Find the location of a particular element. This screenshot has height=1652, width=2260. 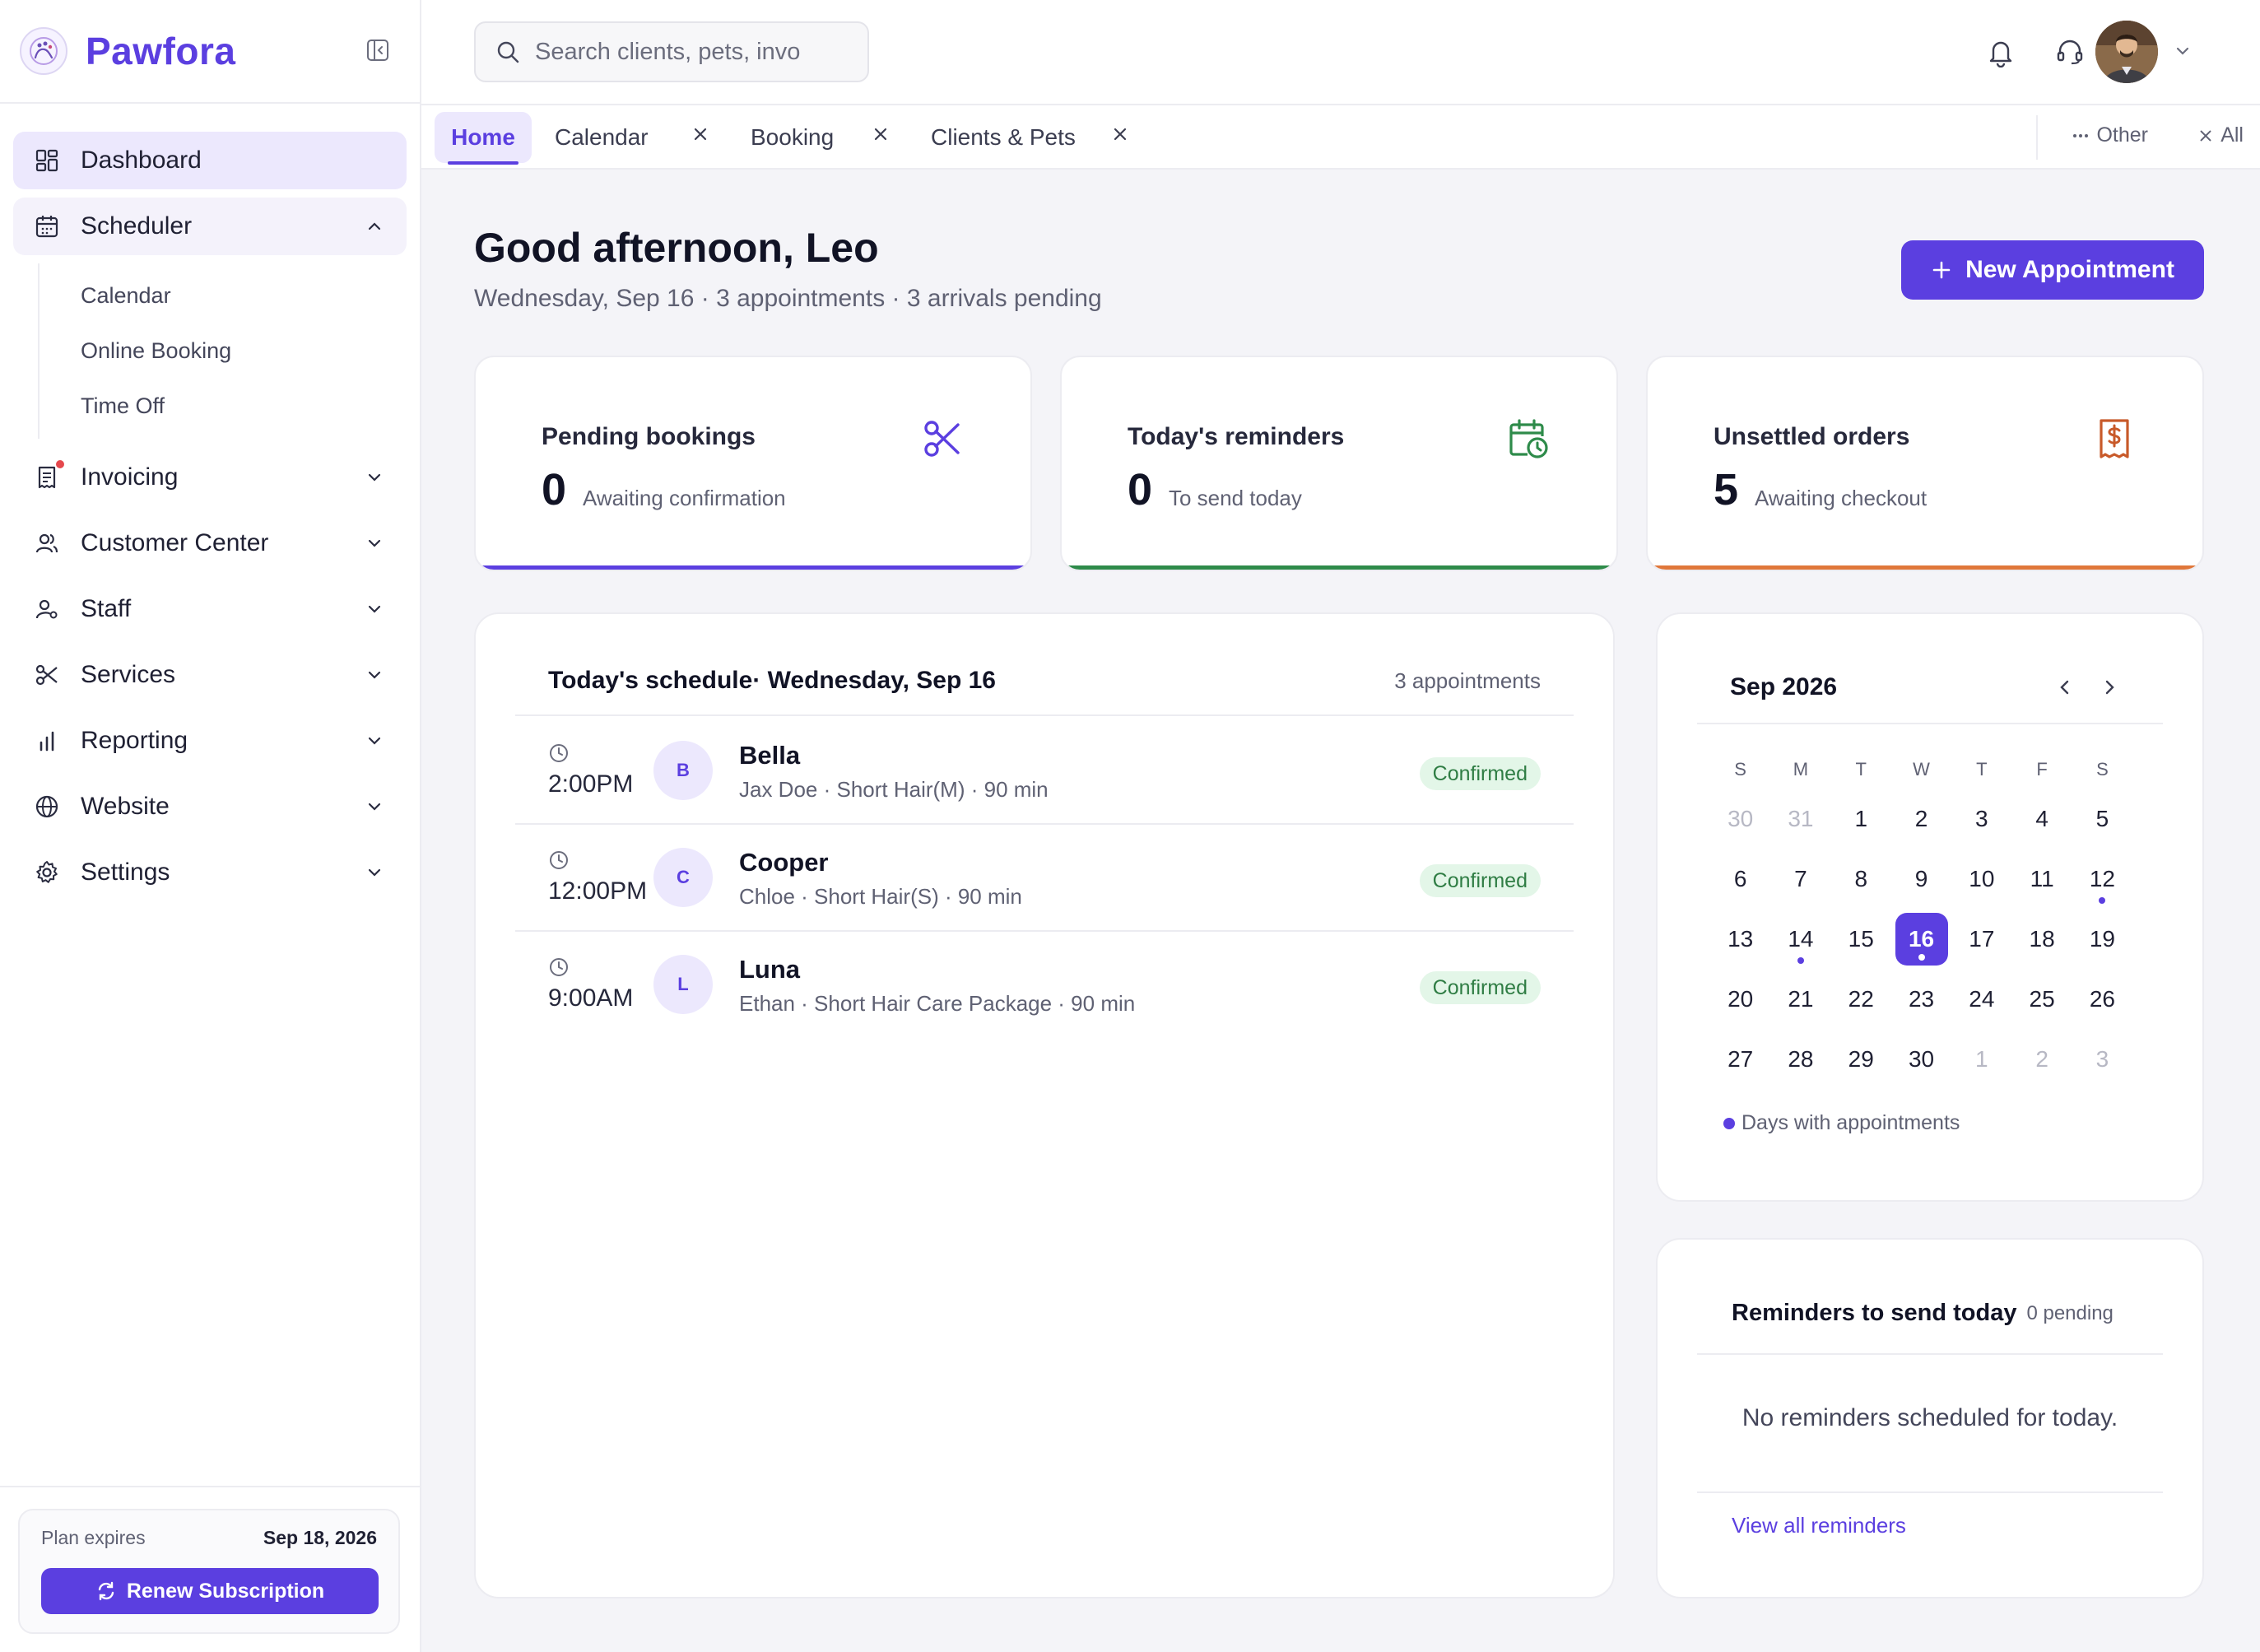

sidebar-item-label: Scheduler is located at coordinates (137, 226).